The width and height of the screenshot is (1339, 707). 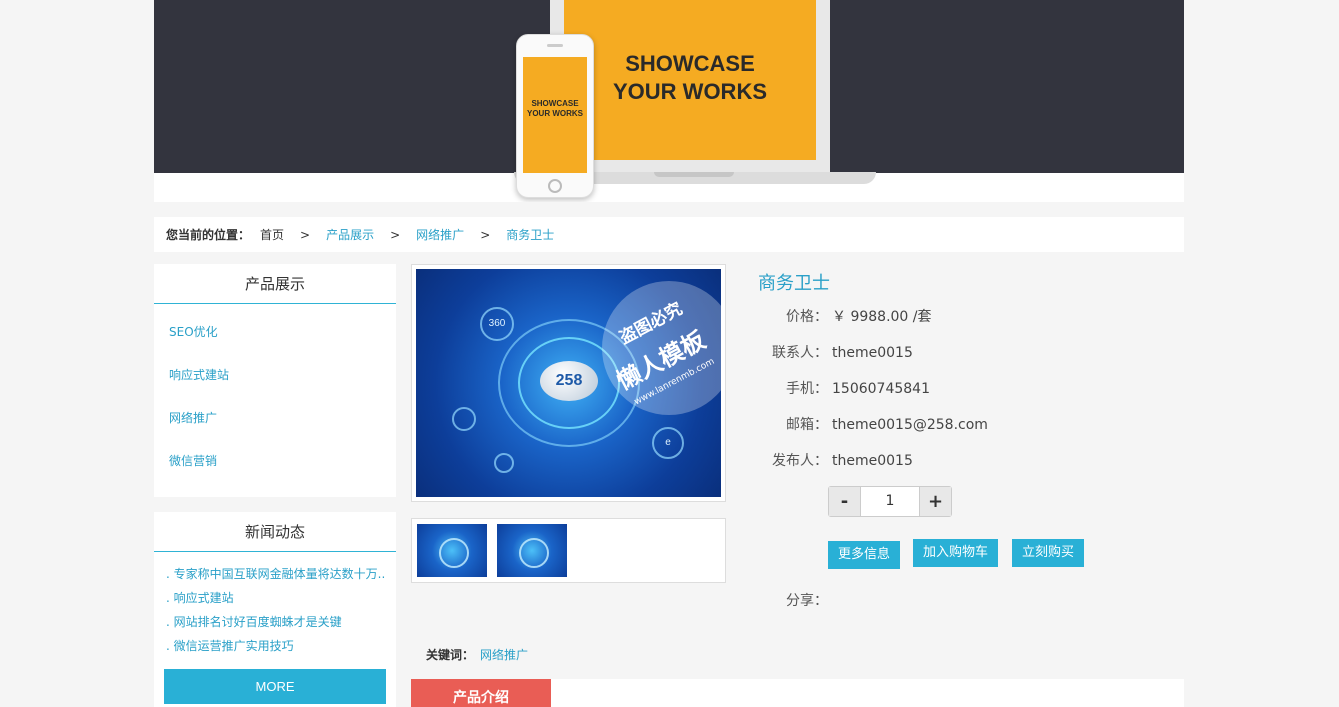 I want to click on laptop-screen: SHOWCASE YOUR WORKS, so click(x=690, y=80).